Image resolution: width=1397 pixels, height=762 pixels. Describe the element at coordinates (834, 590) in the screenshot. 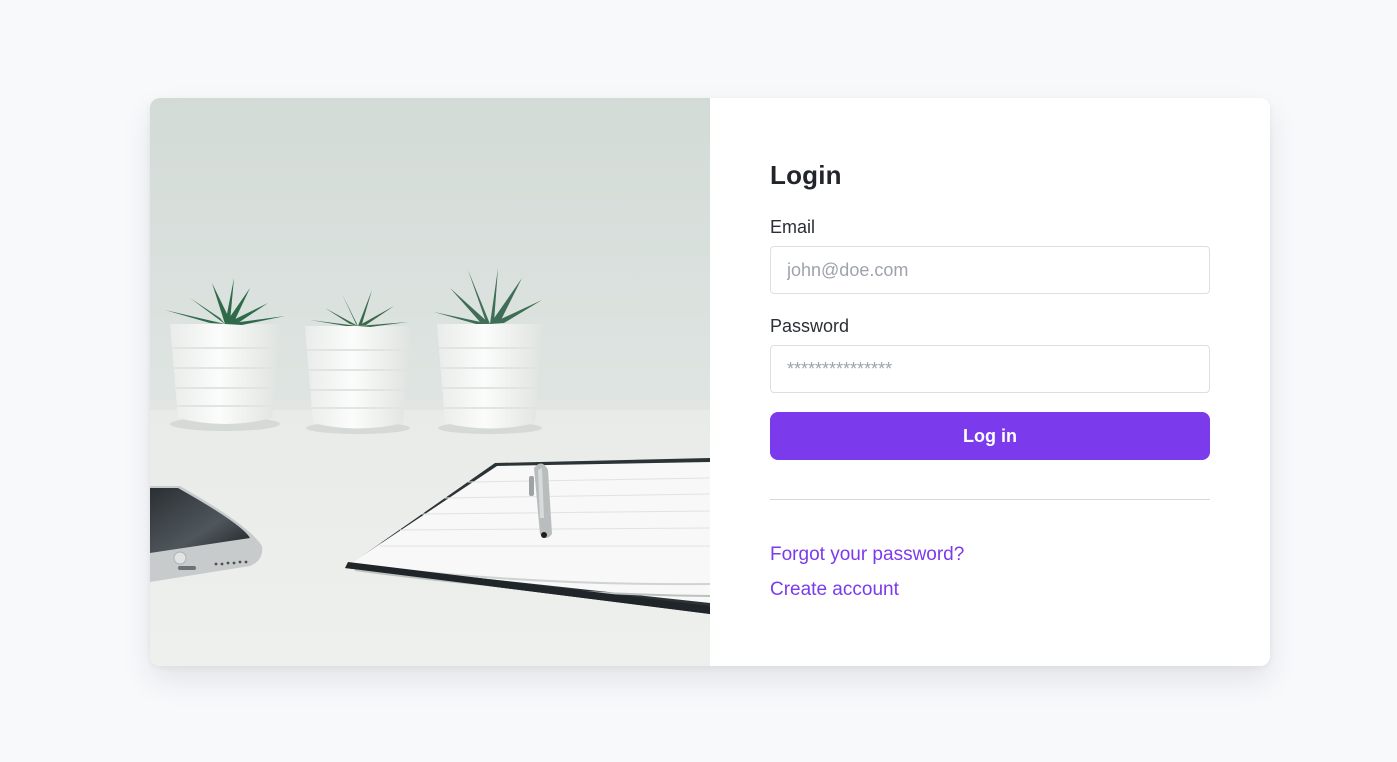

I see `create-account-link: Create account` at that location.